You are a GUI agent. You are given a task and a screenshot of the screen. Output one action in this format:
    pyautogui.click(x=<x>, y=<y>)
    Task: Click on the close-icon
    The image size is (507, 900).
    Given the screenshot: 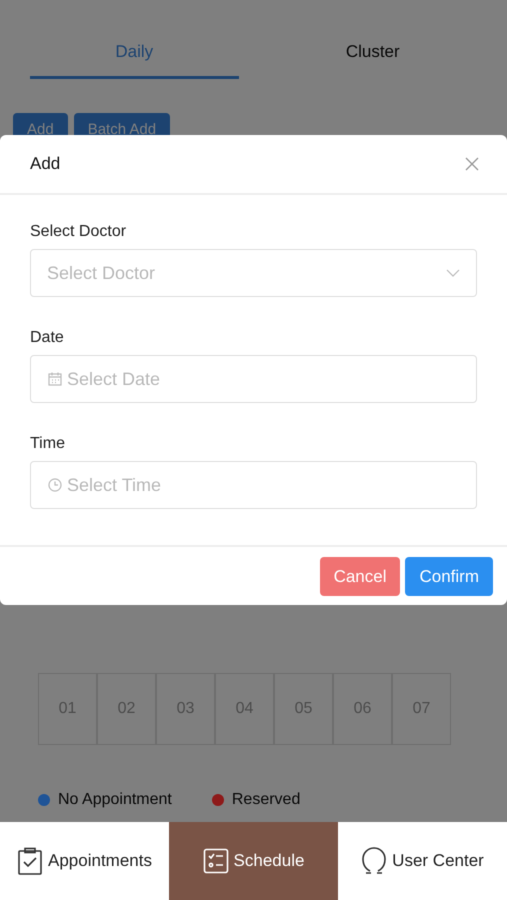 What is the action you would take?
    pyautogui.click(x=472, y=164)
    